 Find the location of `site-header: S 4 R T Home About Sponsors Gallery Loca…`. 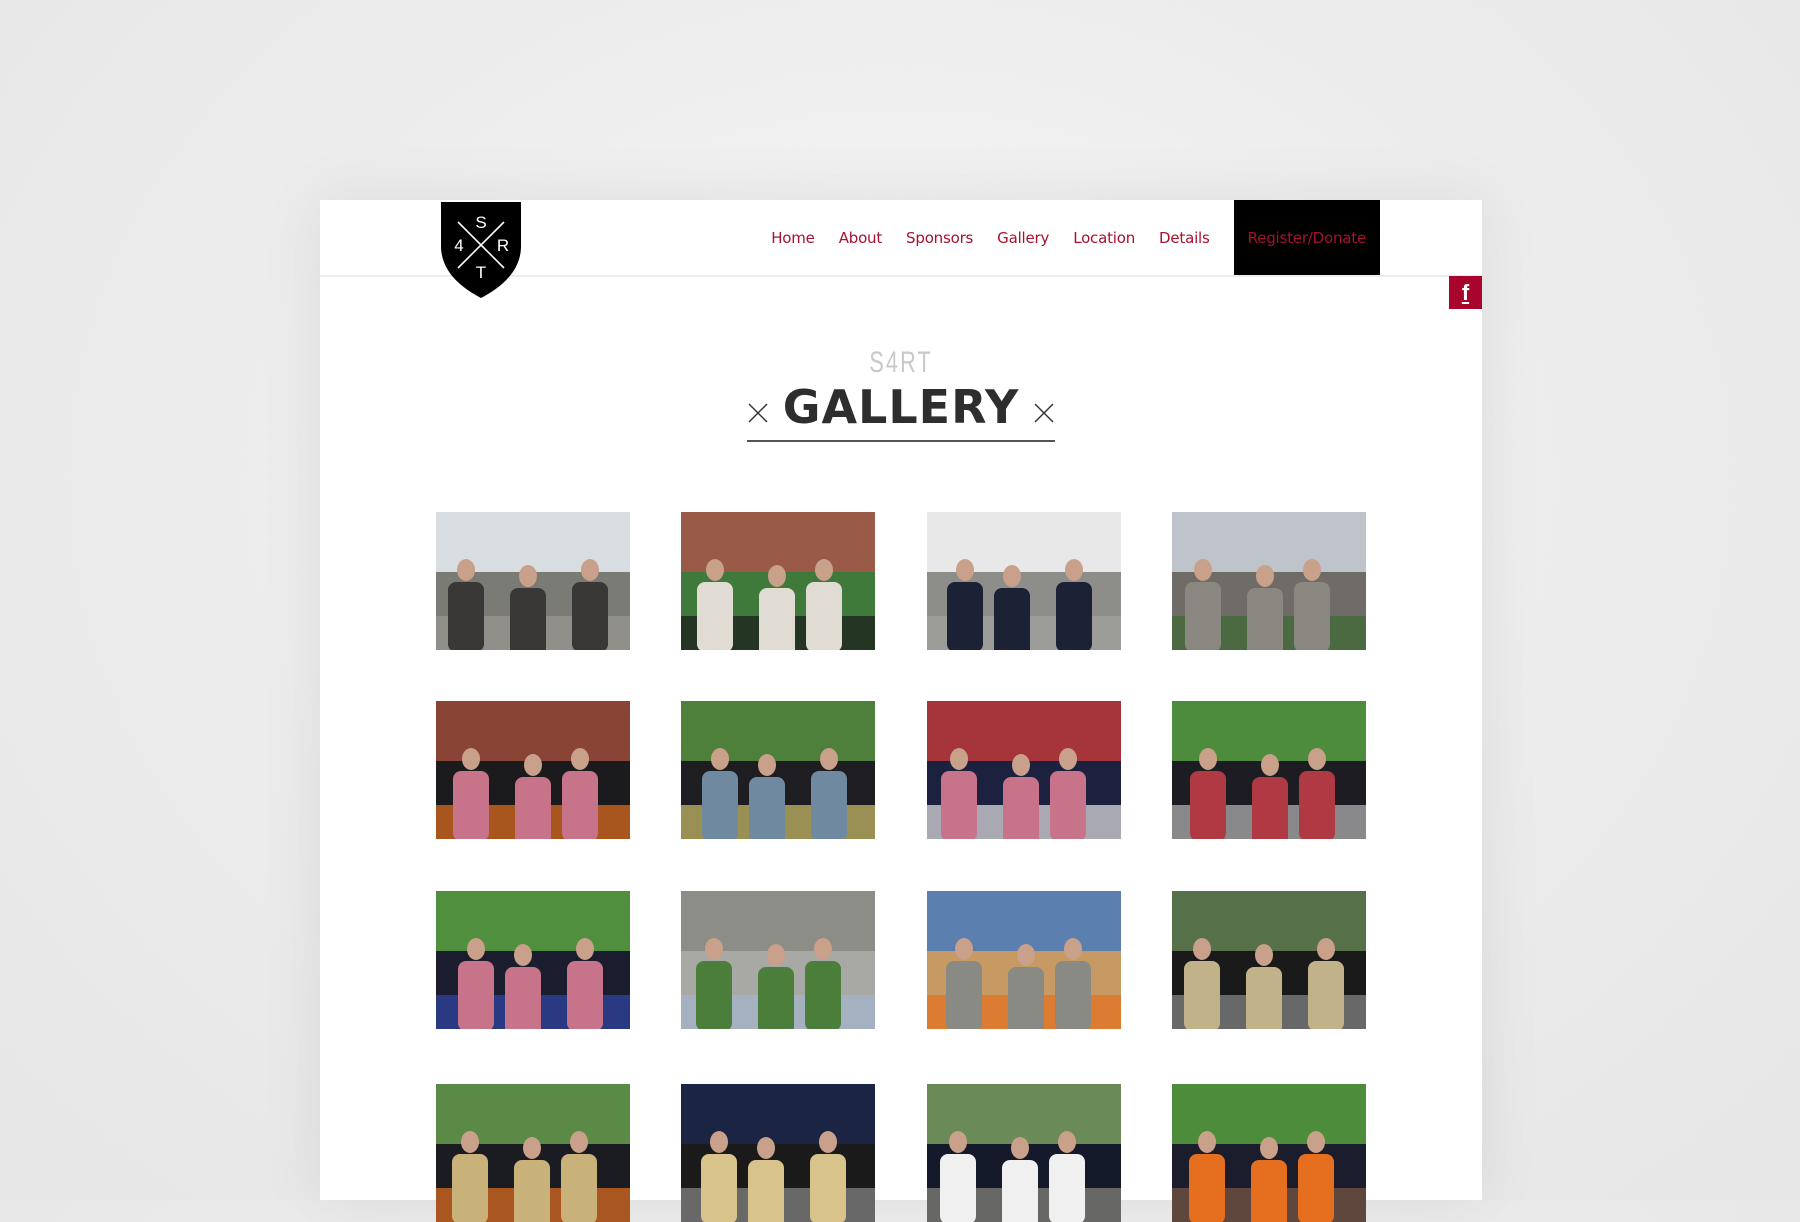

site-header: S 4 R T Home About Sponsors Gallery Loca… is located at coordinates (901, 249).